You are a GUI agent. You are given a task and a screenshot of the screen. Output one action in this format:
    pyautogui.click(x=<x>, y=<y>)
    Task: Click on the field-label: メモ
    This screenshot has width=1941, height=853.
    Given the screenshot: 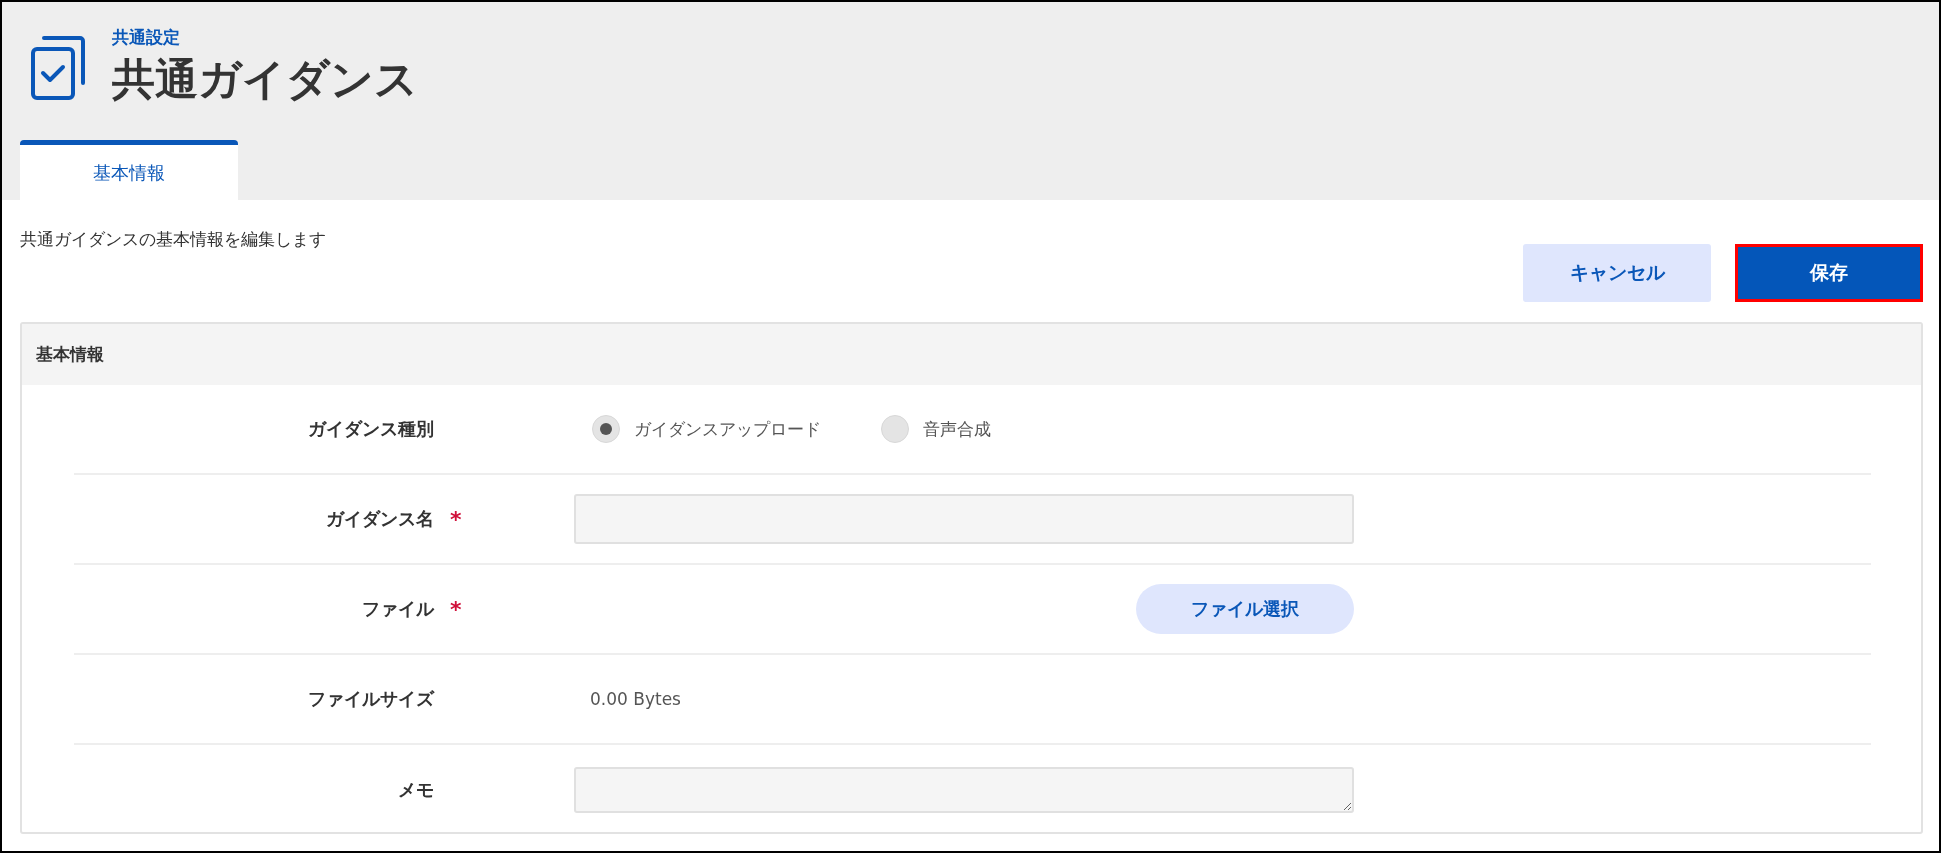 What is the action you would take?
    pyautogui.click(x=415, y=790)
    